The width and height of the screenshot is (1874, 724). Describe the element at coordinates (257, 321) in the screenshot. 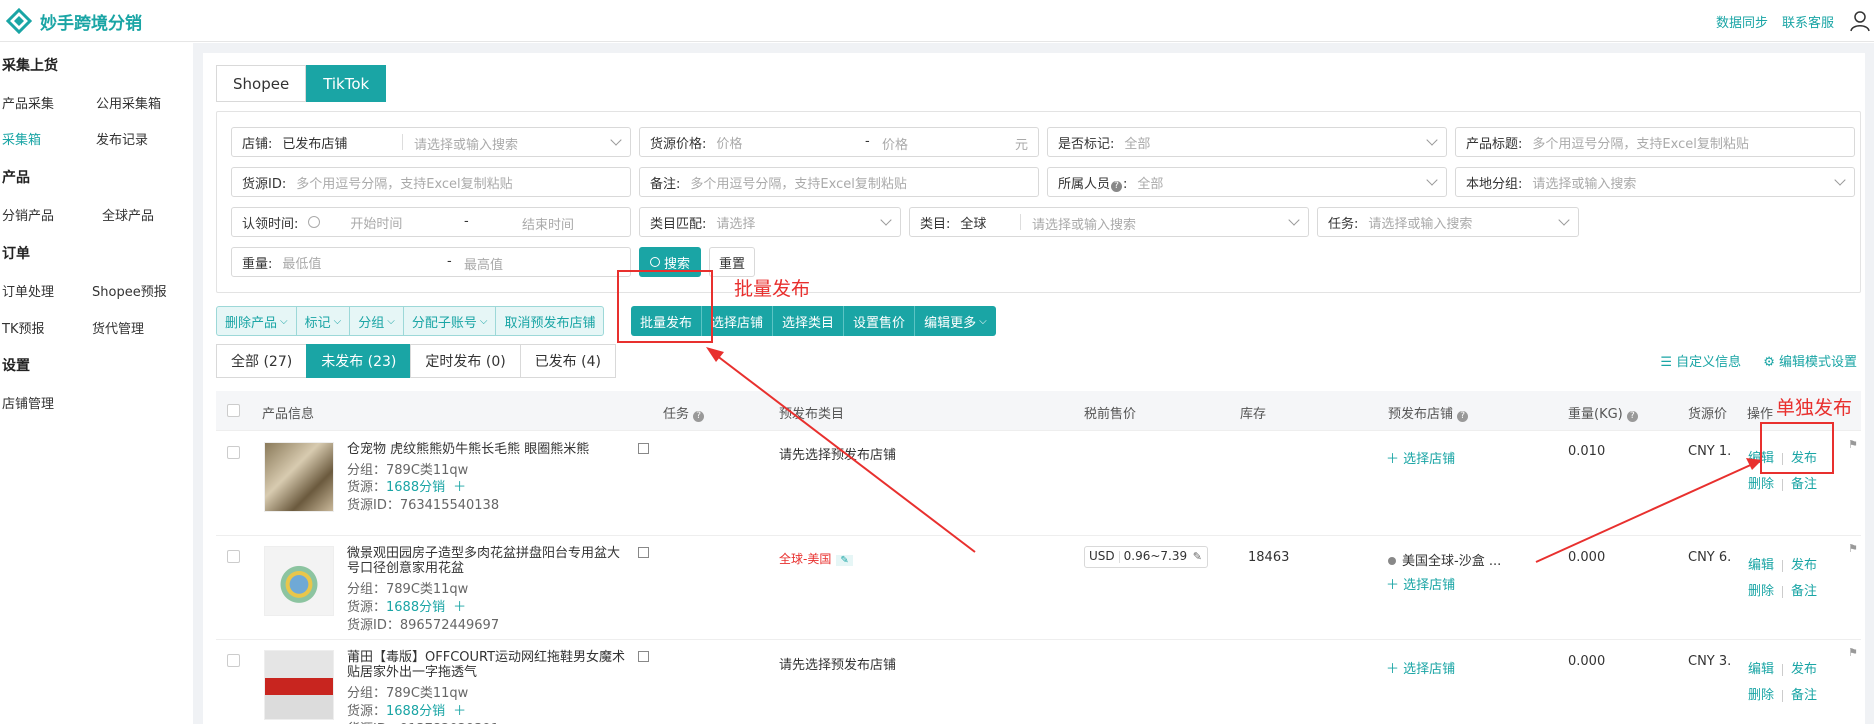

I see `delete-products-button: 删除产品 ⌵` at that location.